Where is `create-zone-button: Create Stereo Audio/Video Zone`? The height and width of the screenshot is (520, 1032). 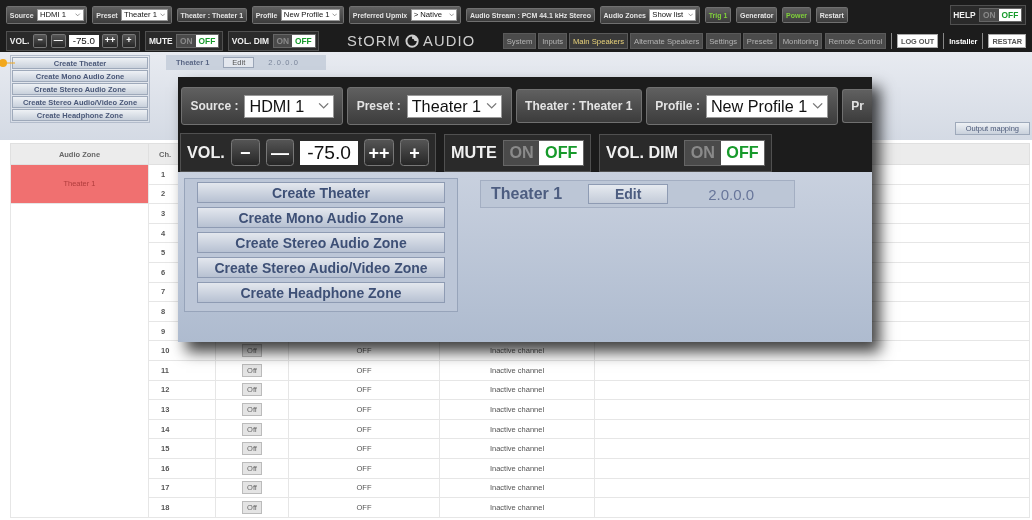 create-zone-button: Create Stereo Audio/Video Zone is located at coordinates (321, 267).